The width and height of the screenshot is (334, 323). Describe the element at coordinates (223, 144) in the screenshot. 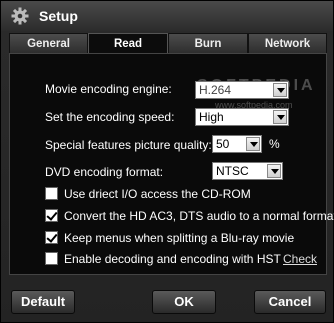

I see `quality-select-value: 50` at that location.